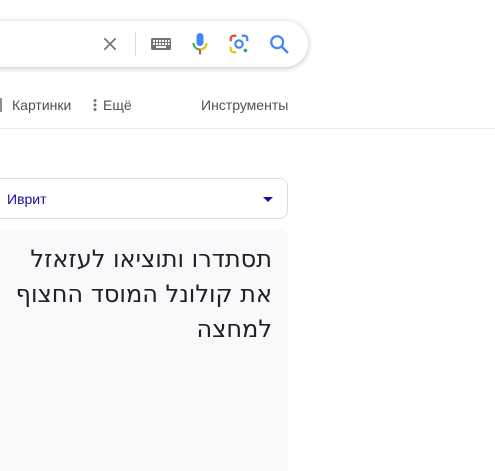 Image resolution: width=495 pixels, height=471 pixels. I want to click on search-tabs: Картинки Ещё Инструменты, so click(247, 106).